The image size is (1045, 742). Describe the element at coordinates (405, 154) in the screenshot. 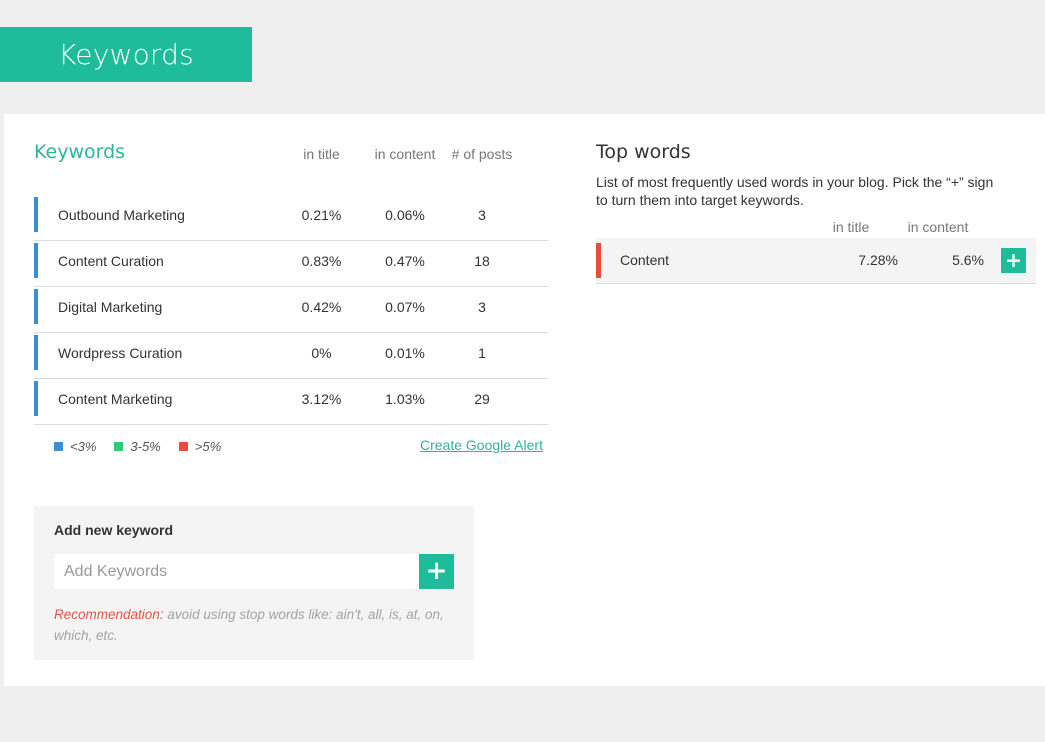

I see `col-header-in-content: in content` at that location.